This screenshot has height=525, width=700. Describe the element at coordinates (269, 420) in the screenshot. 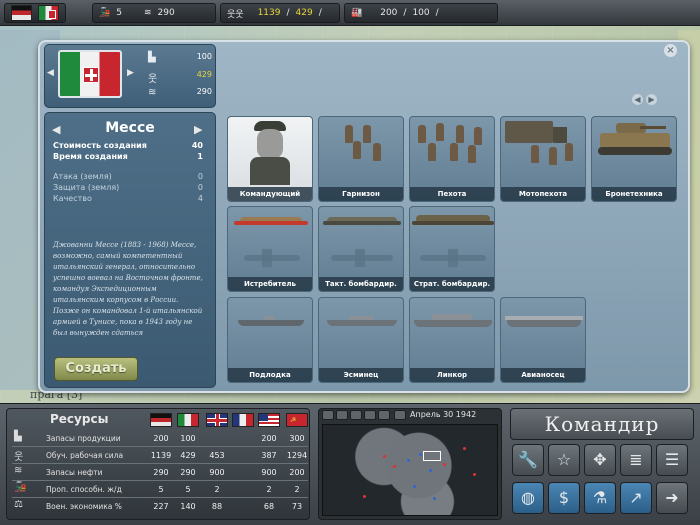

I see `usa-flag-icon` at that location.